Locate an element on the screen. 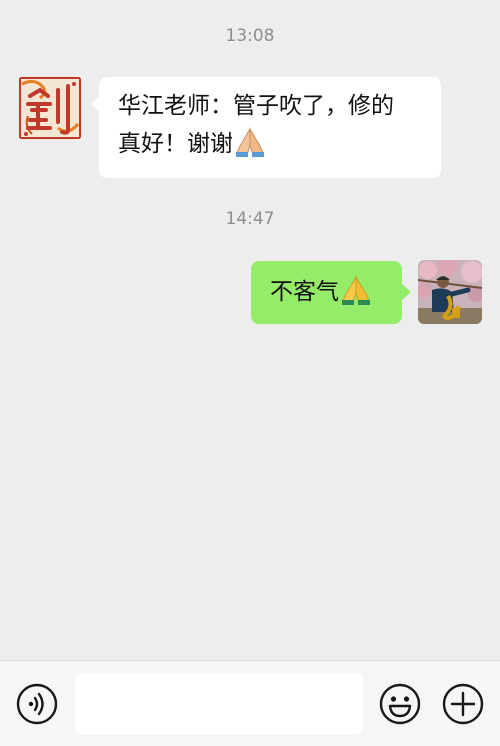  message-text-line: 华江老师：管子吹了，修的 is located at coordinates (256, 106).